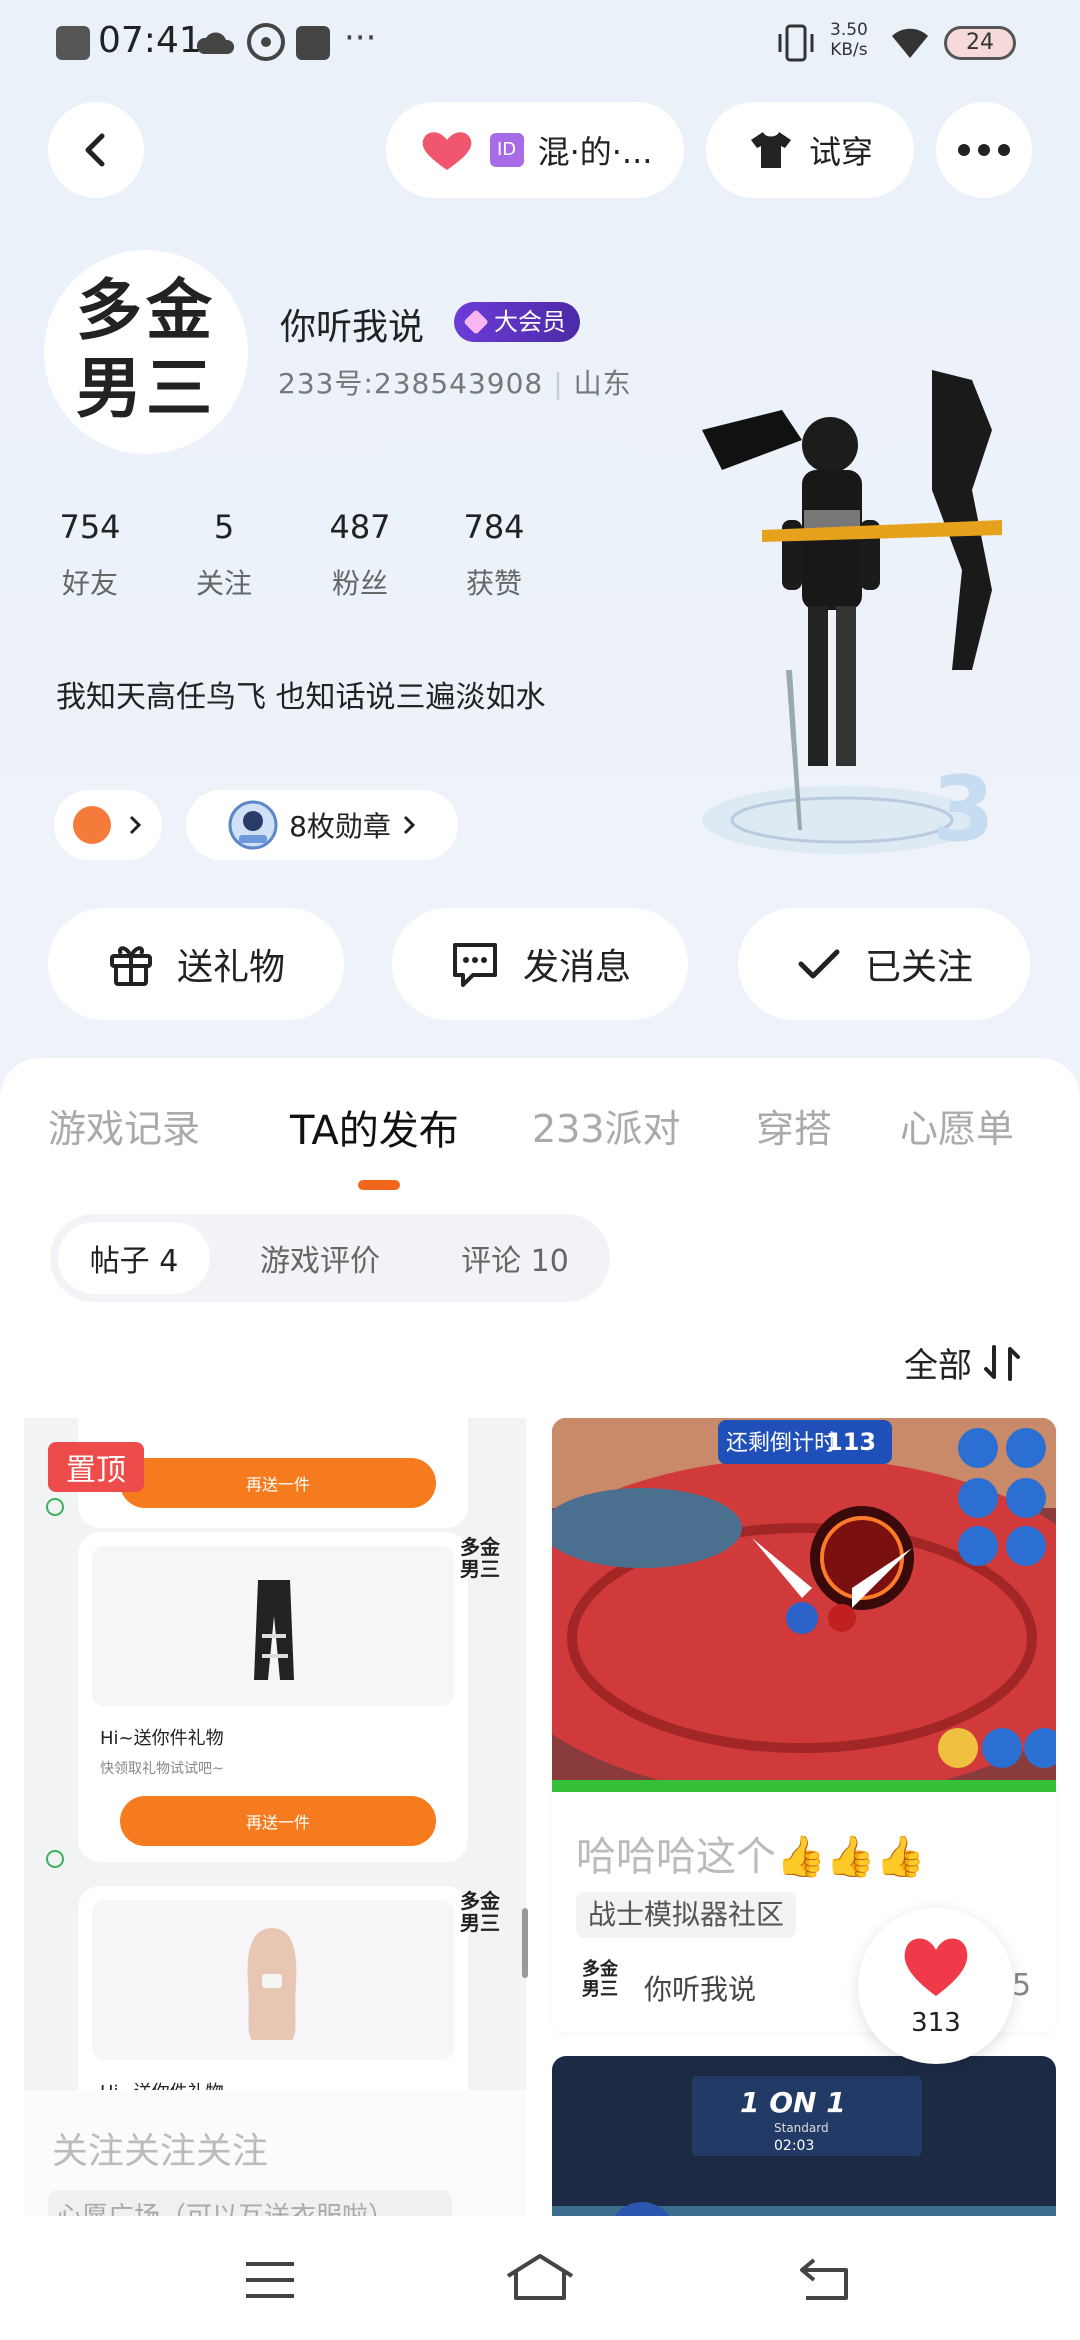  What do you see at coordinates (301, 697) in the screenshot?
I see `bio-text: 我知天高任鸟飞 也知话说三遍淡如水` at bounding box center [301, 697].